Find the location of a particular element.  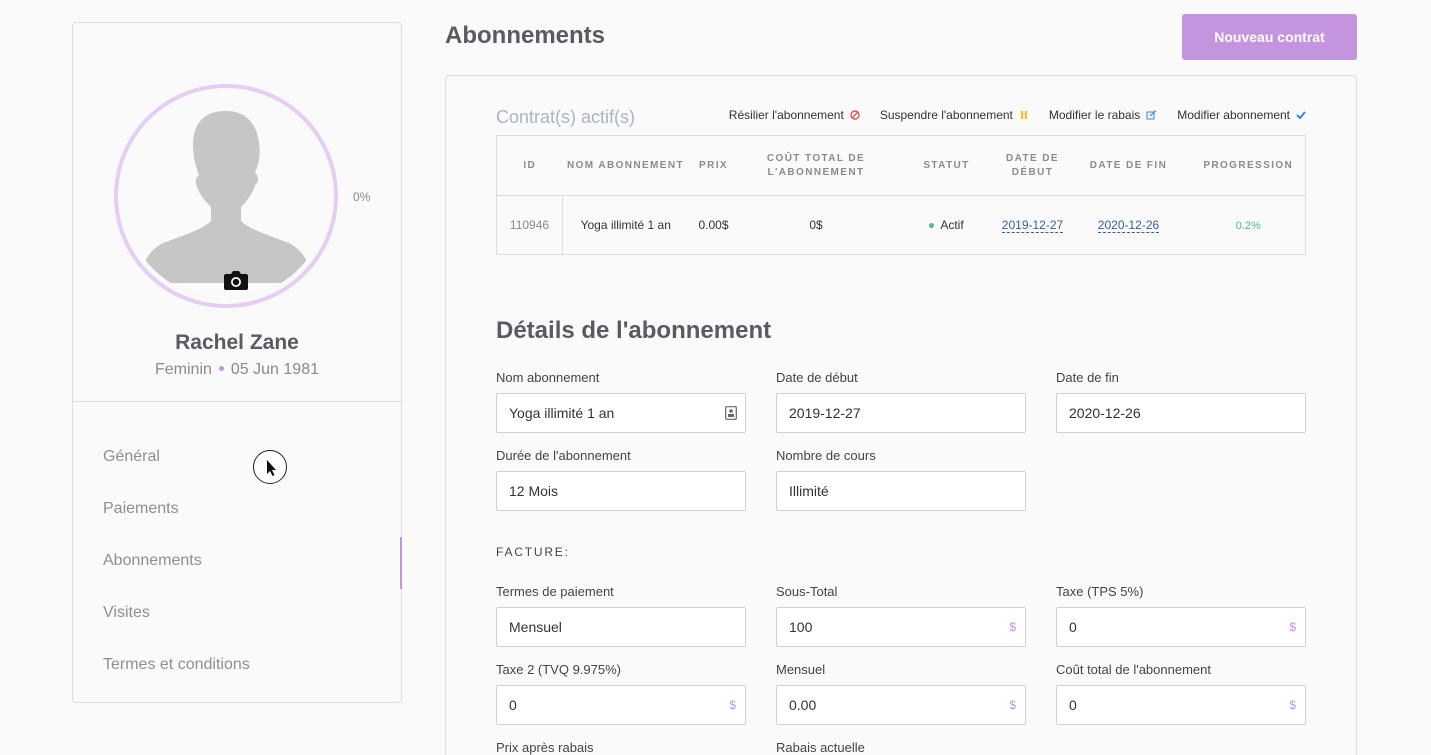

avatar: 0% is located at coordinates (241, 196).